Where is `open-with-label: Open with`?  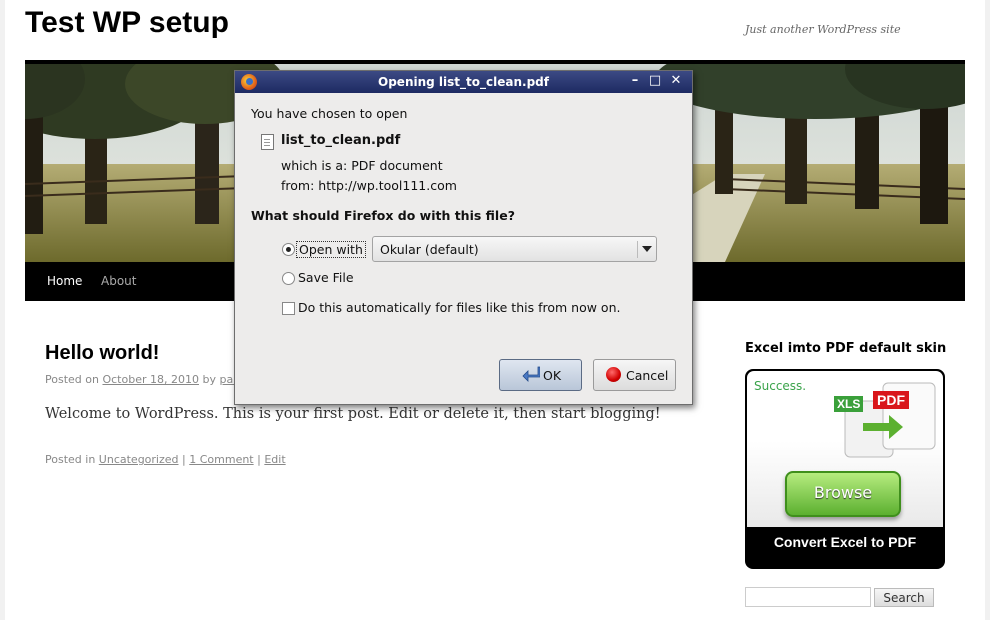
open-with-label: Open with is located at coordinates (331, 249).